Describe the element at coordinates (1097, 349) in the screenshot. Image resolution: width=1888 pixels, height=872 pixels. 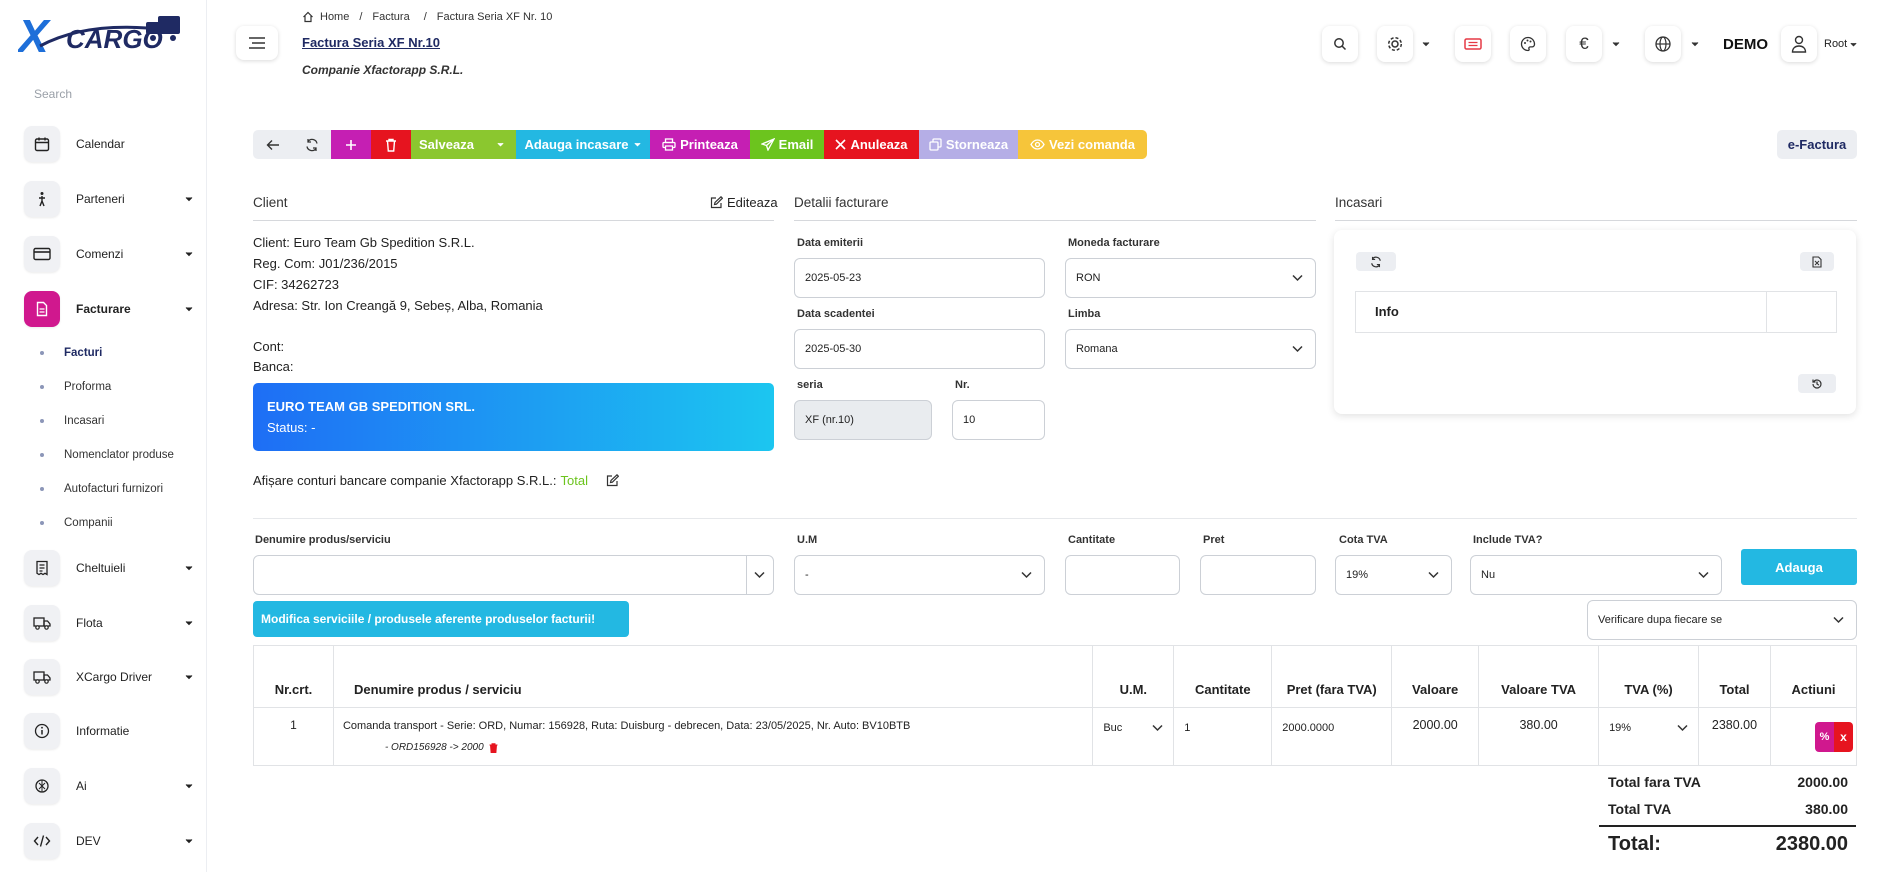
I see `language-value: Romana` at that location.